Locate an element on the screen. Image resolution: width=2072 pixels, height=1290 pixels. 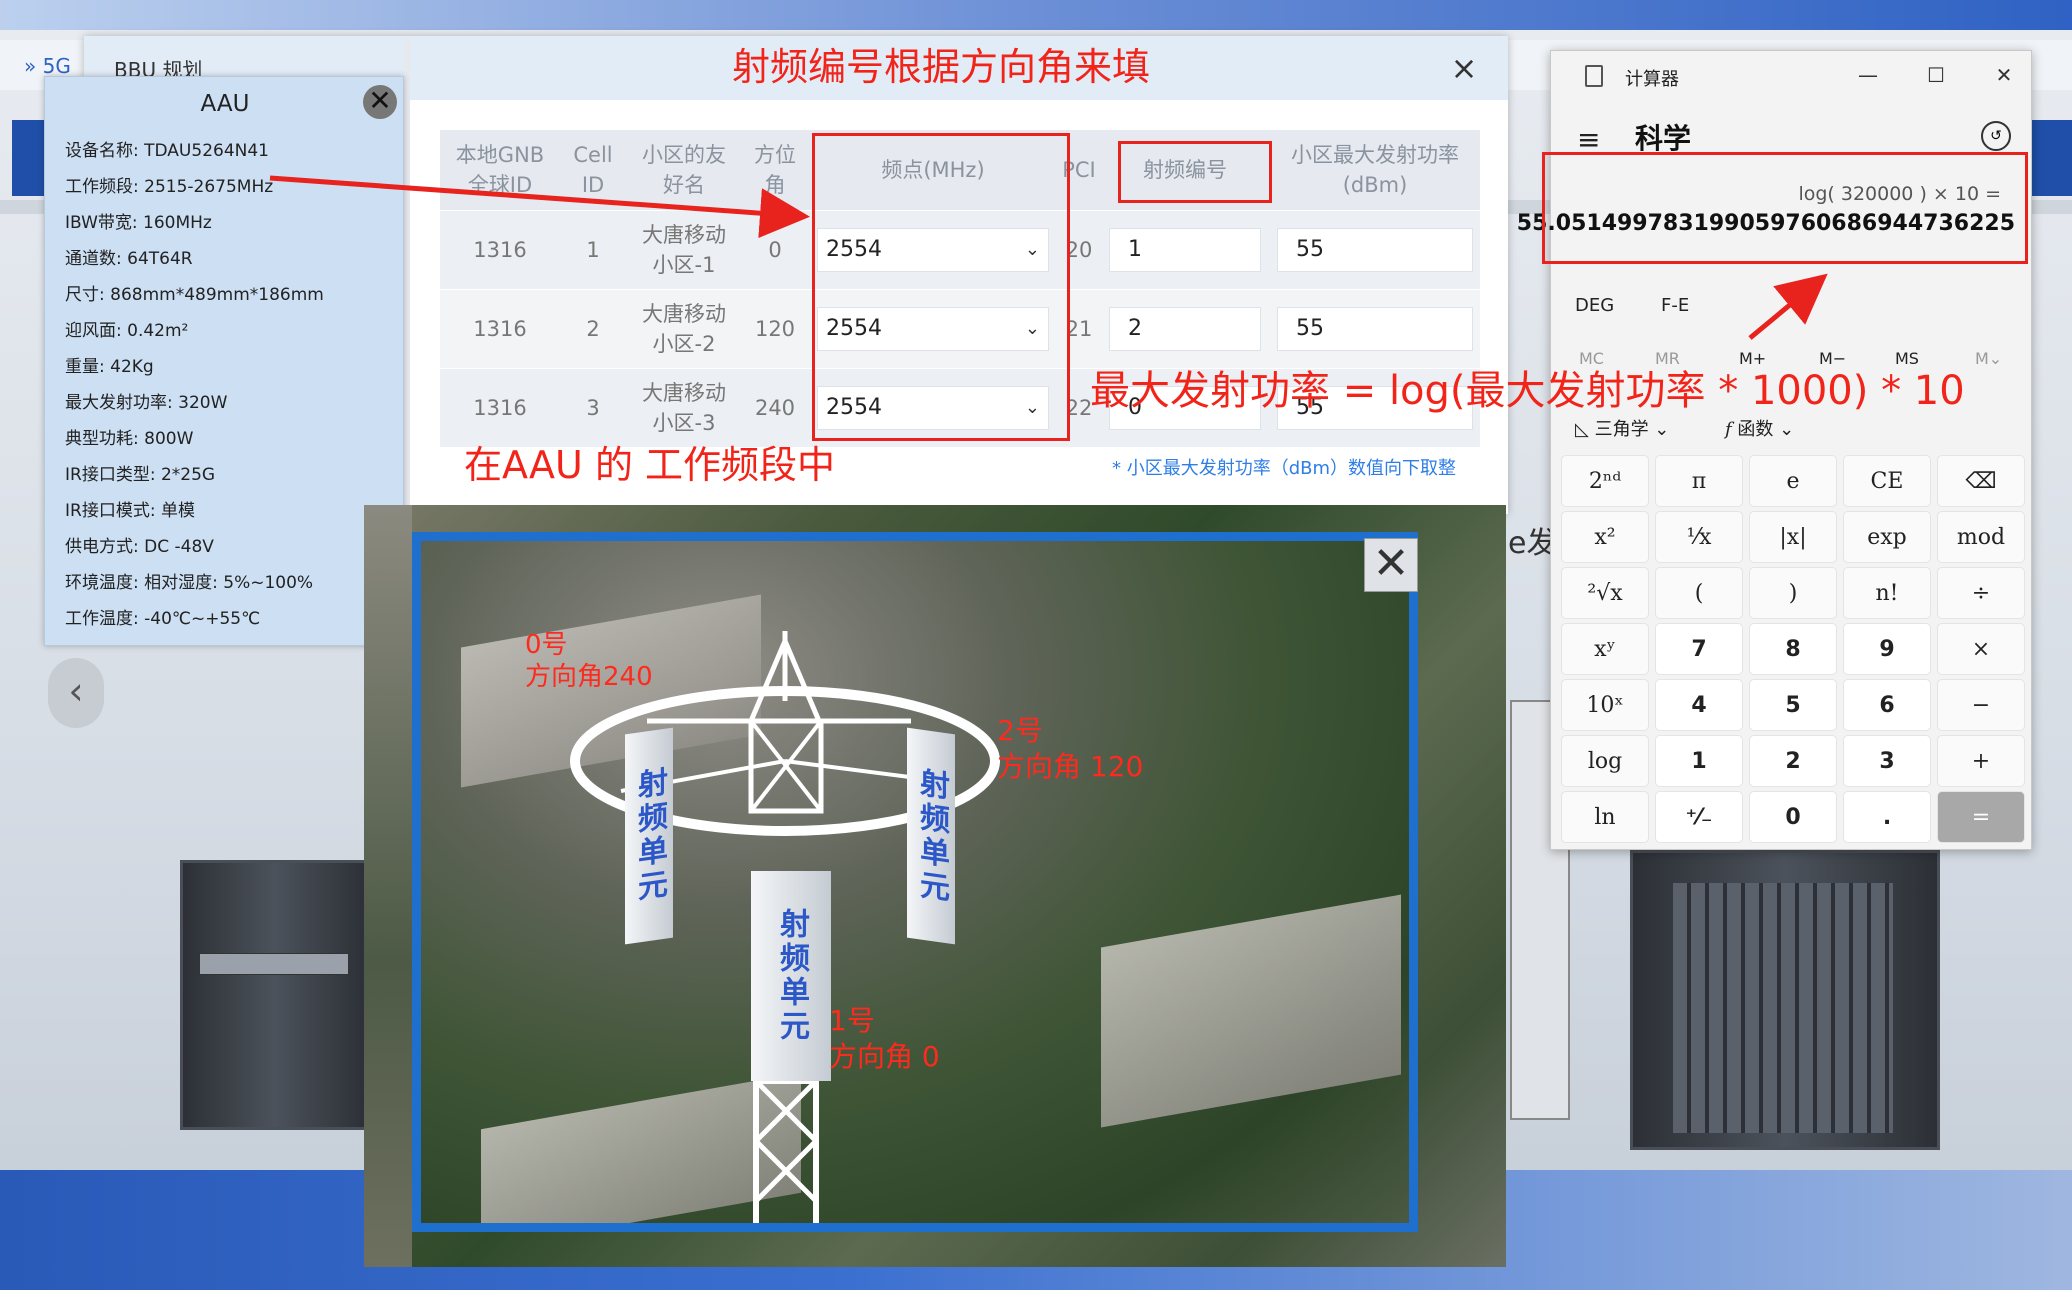
maximize-icon: ☐ is located at coordinates (1936, 75).